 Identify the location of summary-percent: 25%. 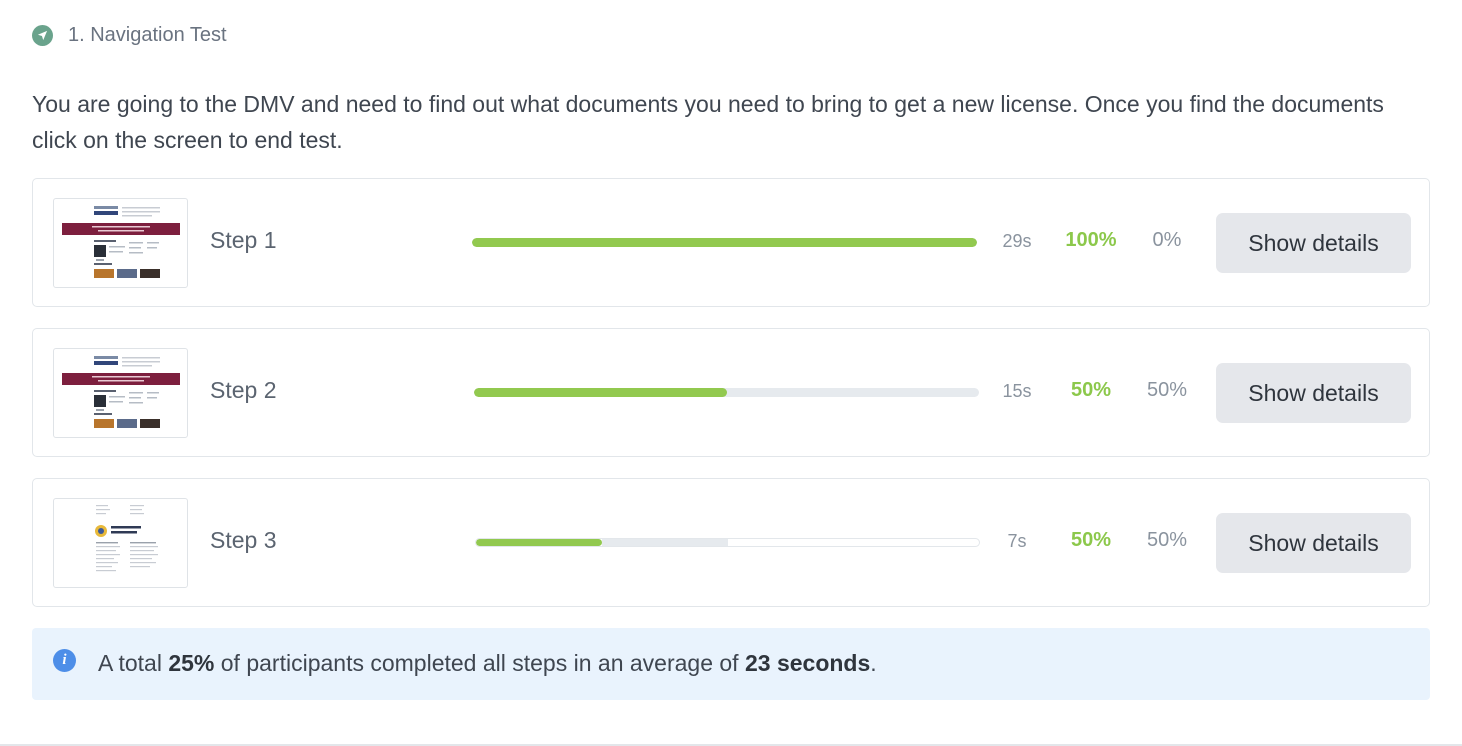
(191, 663).